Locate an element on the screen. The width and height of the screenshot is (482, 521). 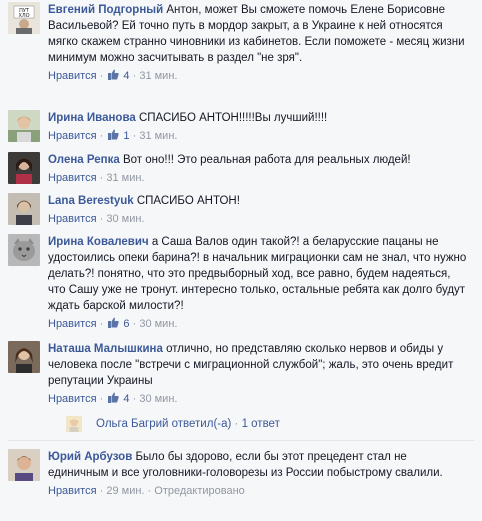
timestamp: 29 мин. is located at coordinates (125, 491).